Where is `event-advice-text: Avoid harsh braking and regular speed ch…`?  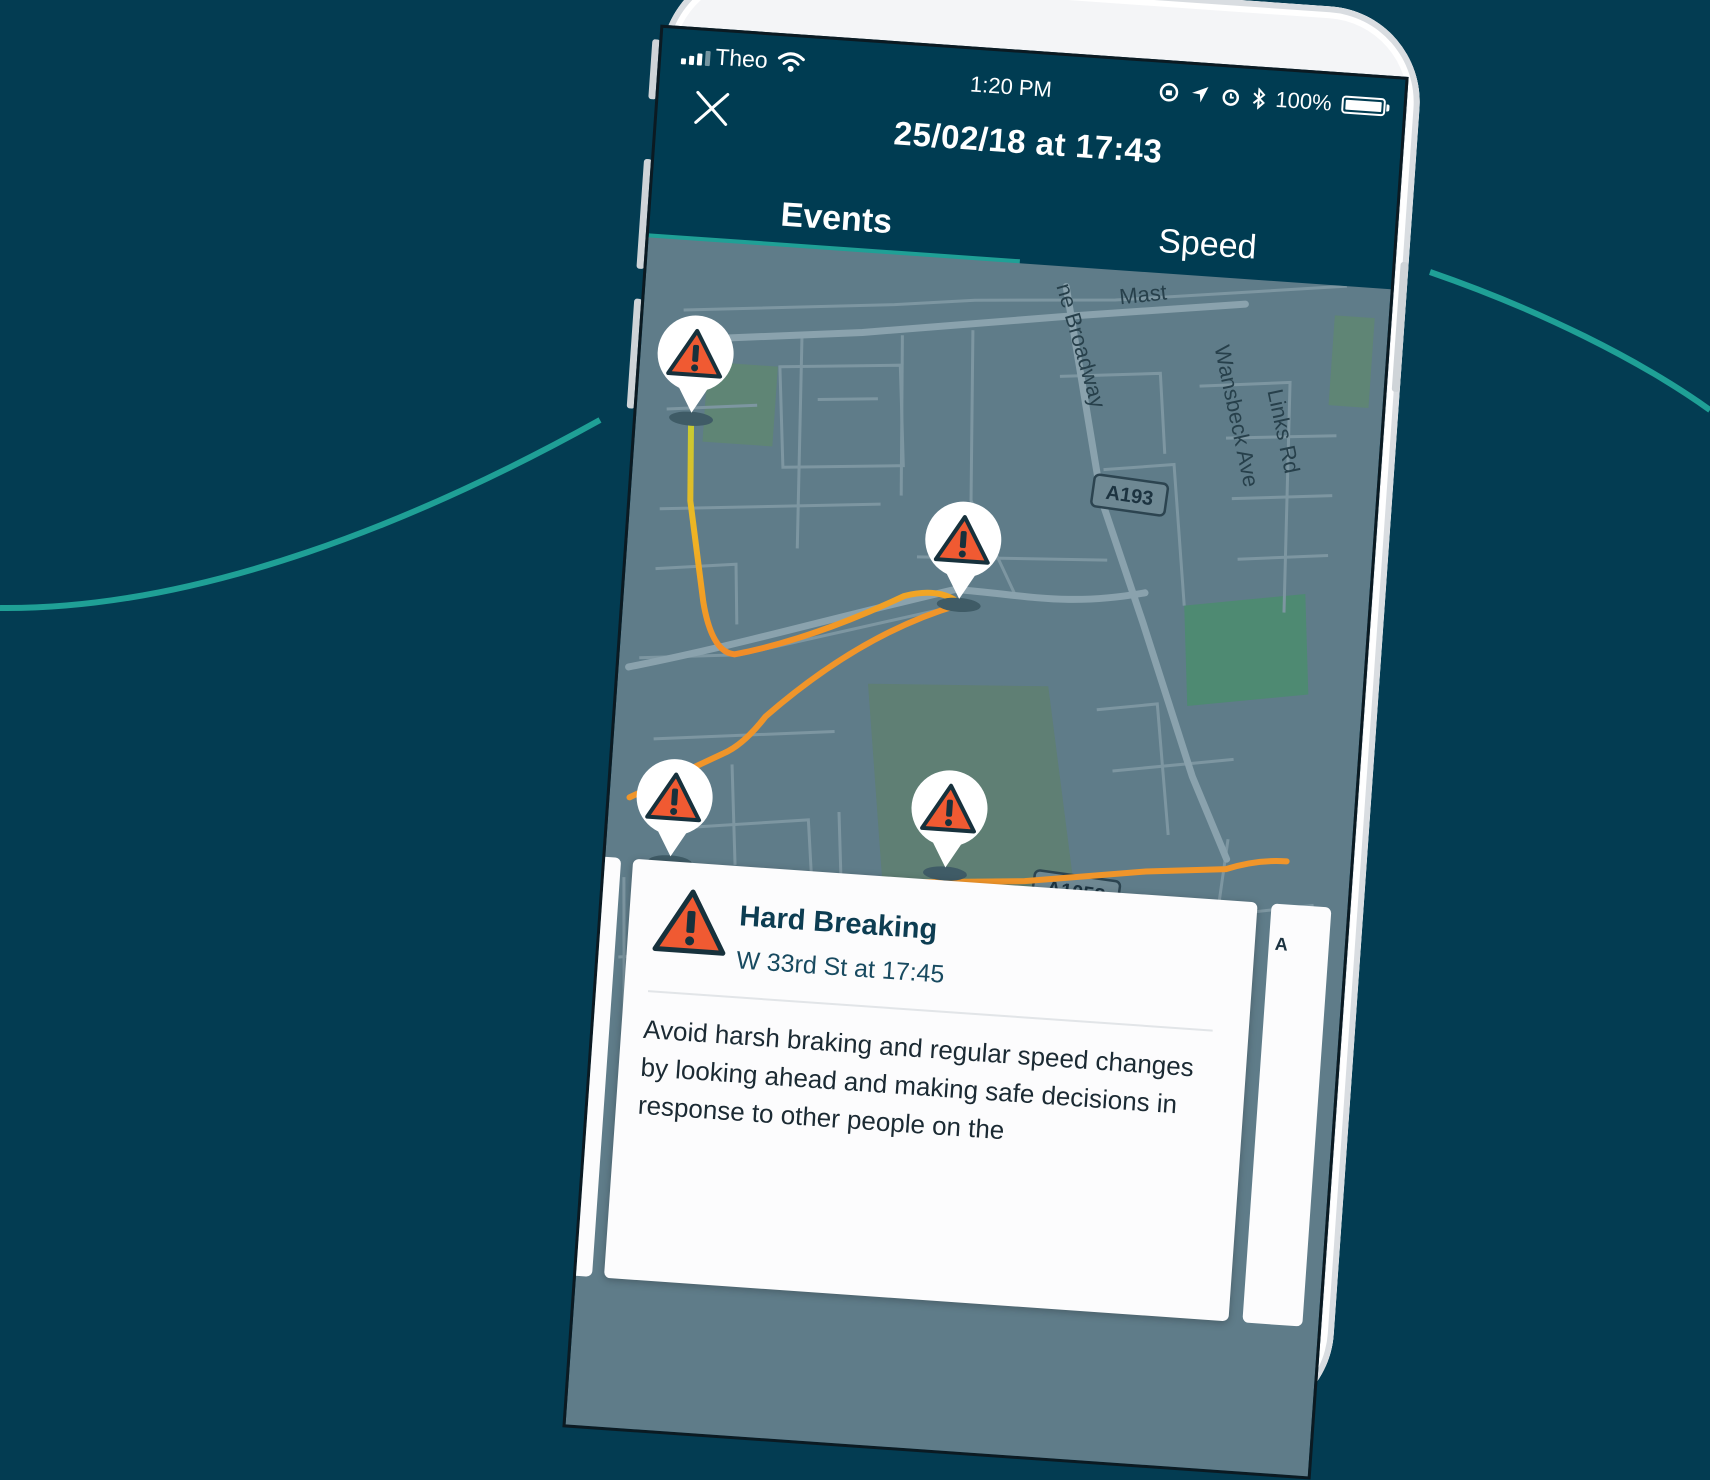
event-advice-text: Avoid harsh braking and regular speed ch… is located at coordinates (916, 1079).